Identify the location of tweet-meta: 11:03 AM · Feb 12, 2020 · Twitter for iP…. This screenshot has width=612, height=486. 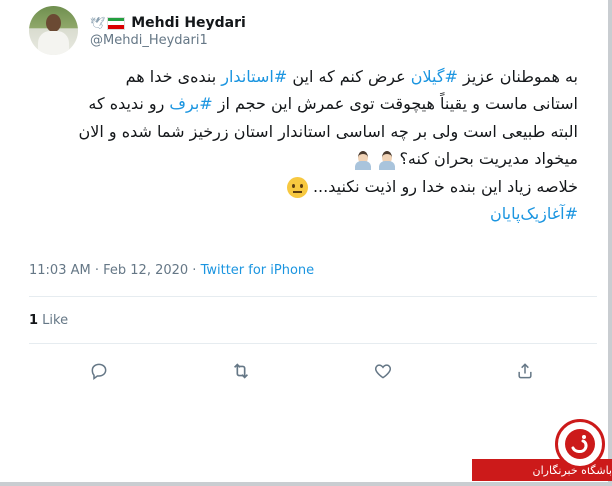
(171, 270).